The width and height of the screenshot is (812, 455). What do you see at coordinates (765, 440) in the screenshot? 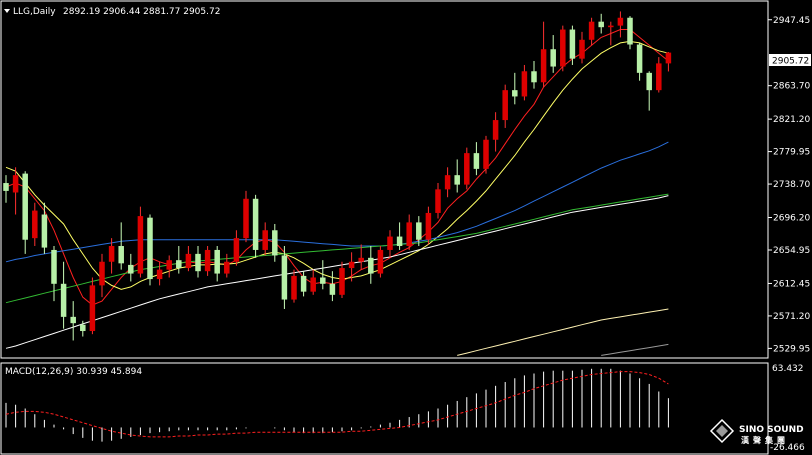
I see `logo-subtitle-text: 漢聲集團` at bounding box center [765, 440].